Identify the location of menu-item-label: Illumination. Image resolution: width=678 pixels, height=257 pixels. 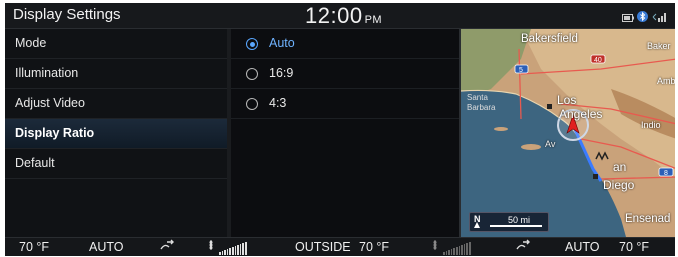
(47, 73).